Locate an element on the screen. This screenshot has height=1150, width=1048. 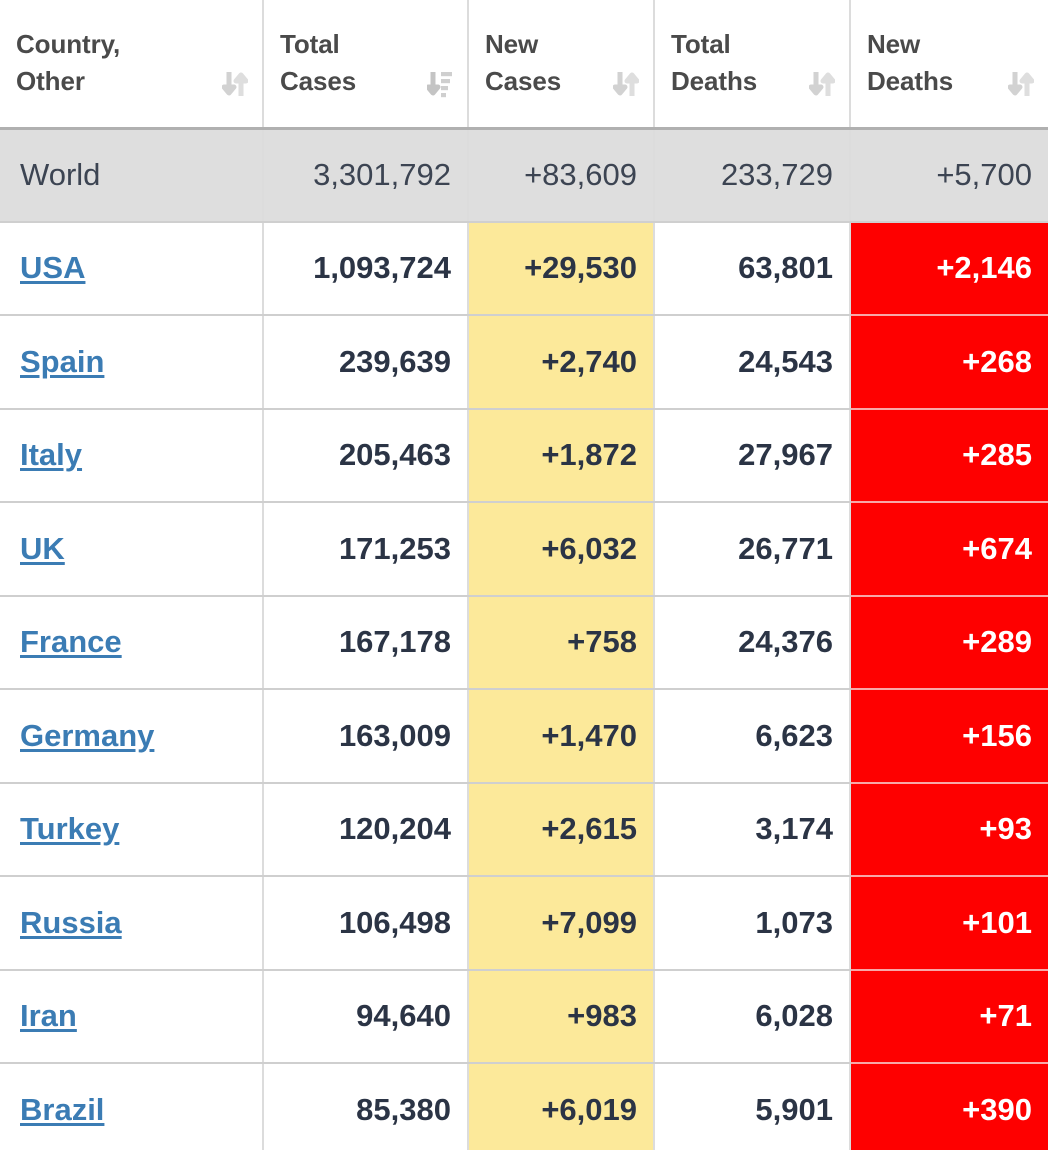
country-link: Spain is located at coordinates (62, 361).